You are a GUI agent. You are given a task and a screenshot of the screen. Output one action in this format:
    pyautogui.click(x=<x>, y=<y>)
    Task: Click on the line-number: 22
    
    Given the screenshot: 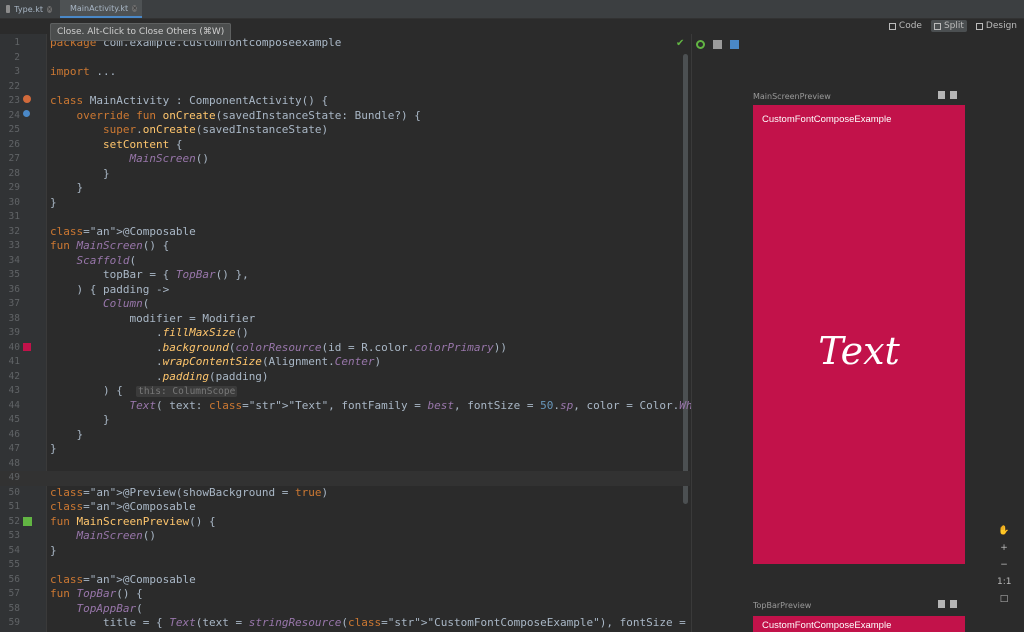 What is the action you would take?
    pyautogui.click(x=14, y=86)
    